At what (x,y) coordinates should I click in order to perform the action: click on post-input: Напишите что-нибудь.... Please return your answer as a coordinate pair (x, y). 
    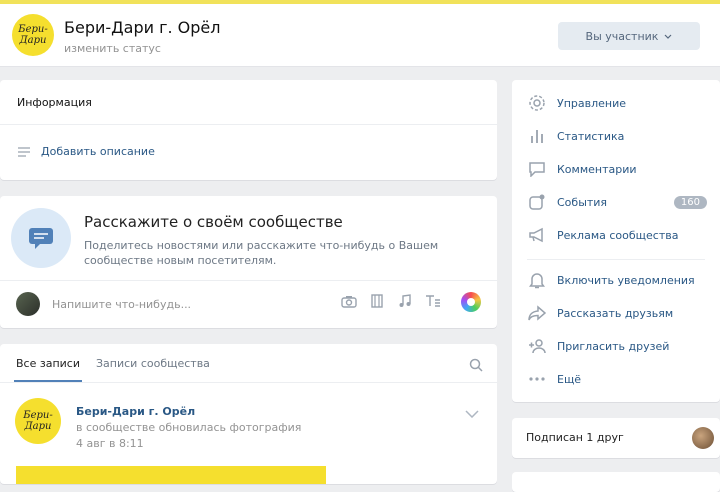
    Looking at the image, I should click on (121, 304).